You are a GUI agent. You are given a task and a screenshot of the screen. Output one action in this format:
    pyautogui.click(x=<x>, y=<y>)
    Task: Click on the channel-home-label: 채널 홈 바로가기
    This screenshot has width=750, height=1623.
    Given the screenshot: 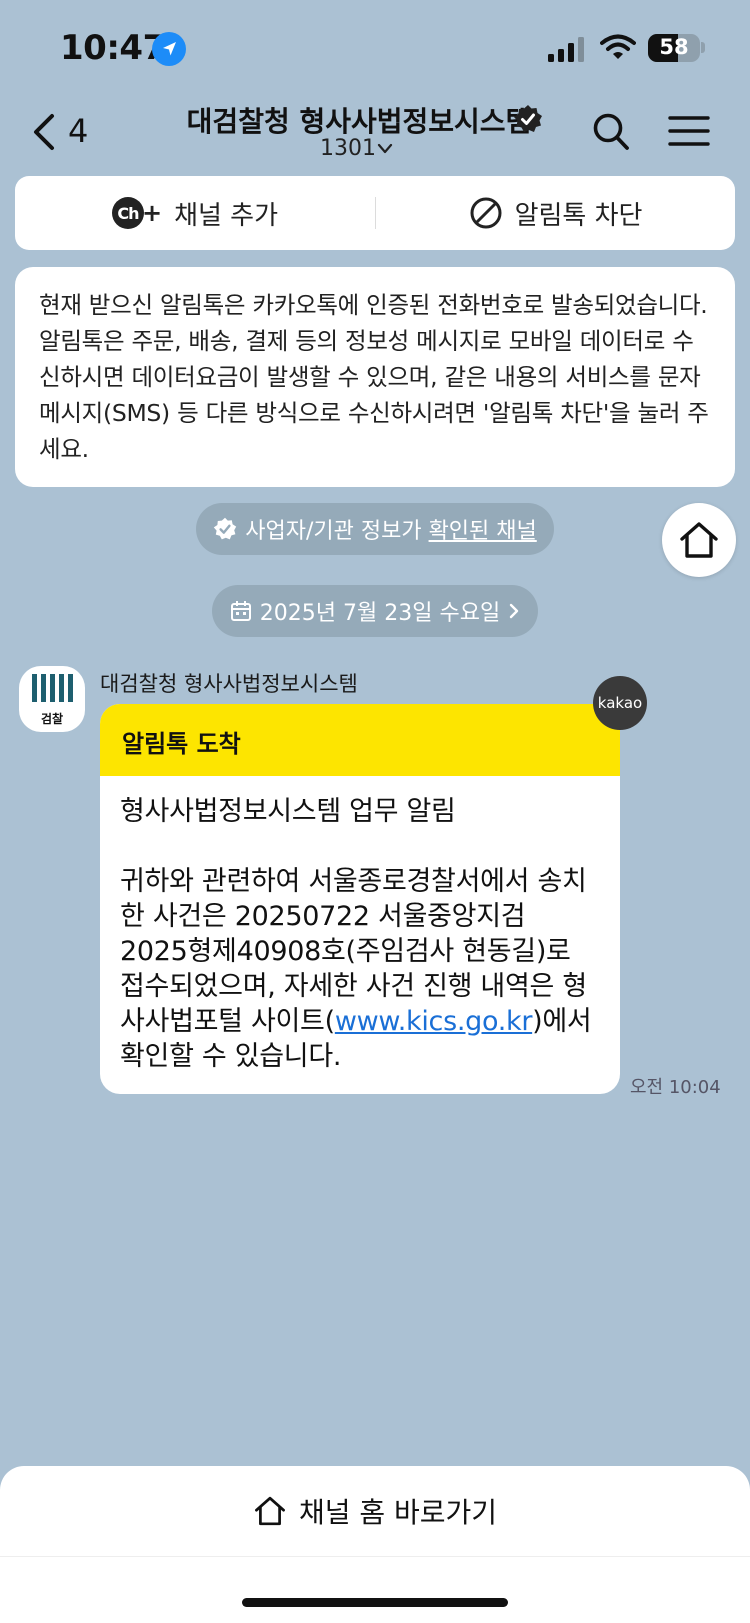 What is the action you would take?
    pyautogui.click(x=398, y=1512)
    